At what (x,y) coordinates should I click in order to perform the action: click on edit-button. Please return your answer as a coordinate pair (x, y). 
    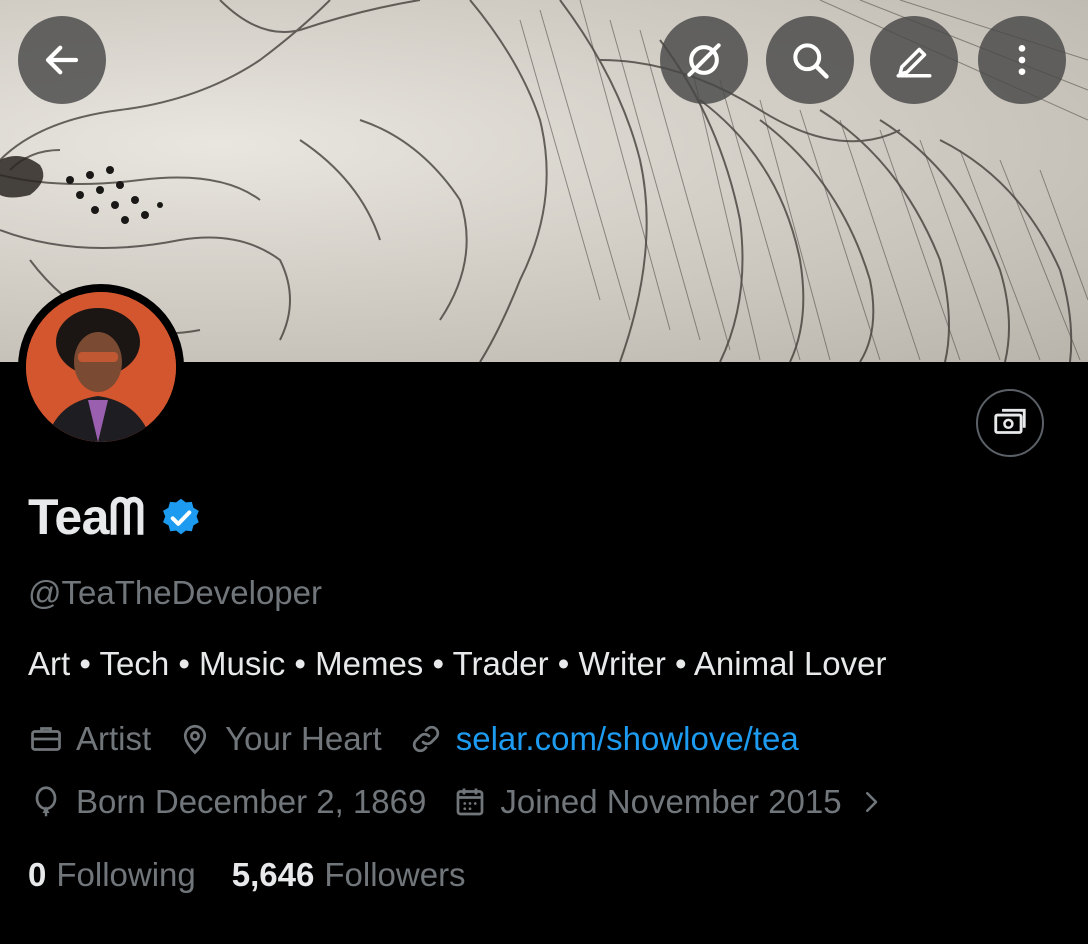
    Looking at the image, I should click on (914, 60).